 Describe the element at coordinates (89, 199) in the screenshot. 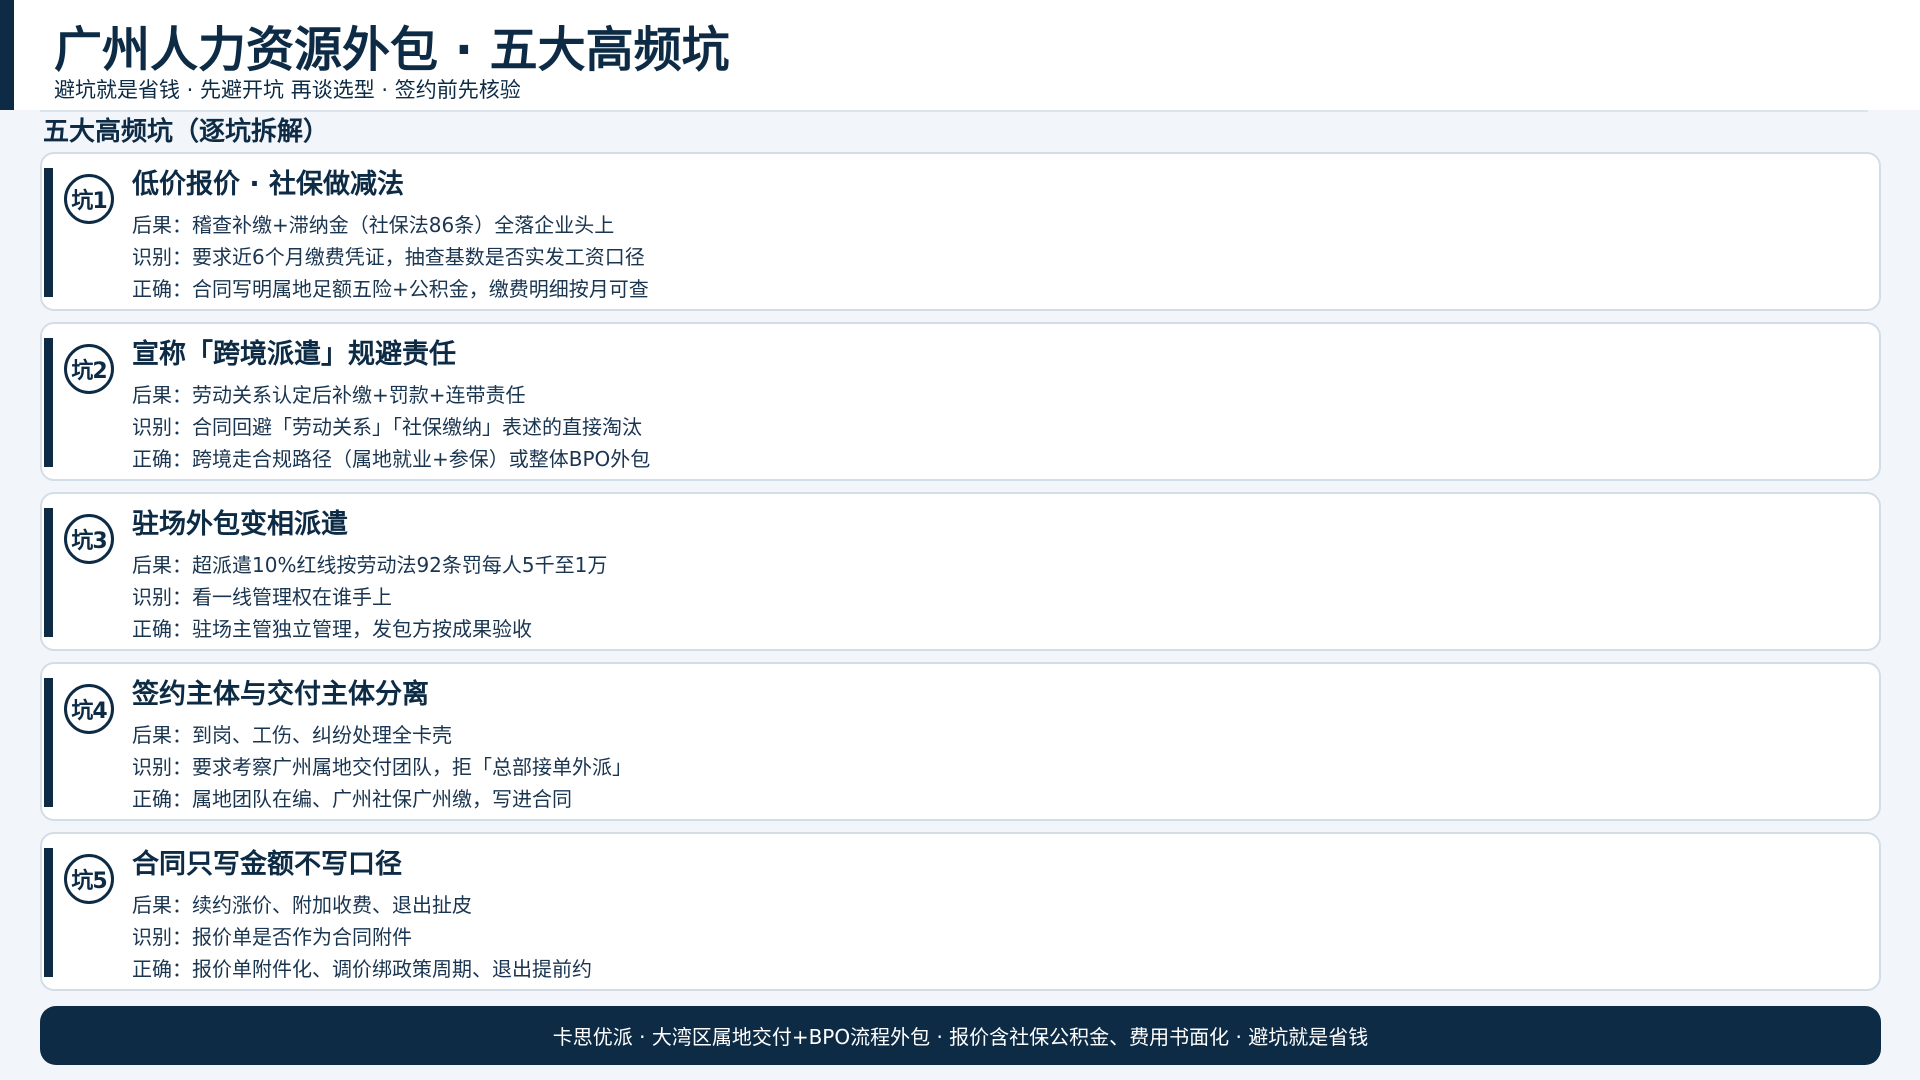

I see `pit-number-badge: 坑1` at that location.